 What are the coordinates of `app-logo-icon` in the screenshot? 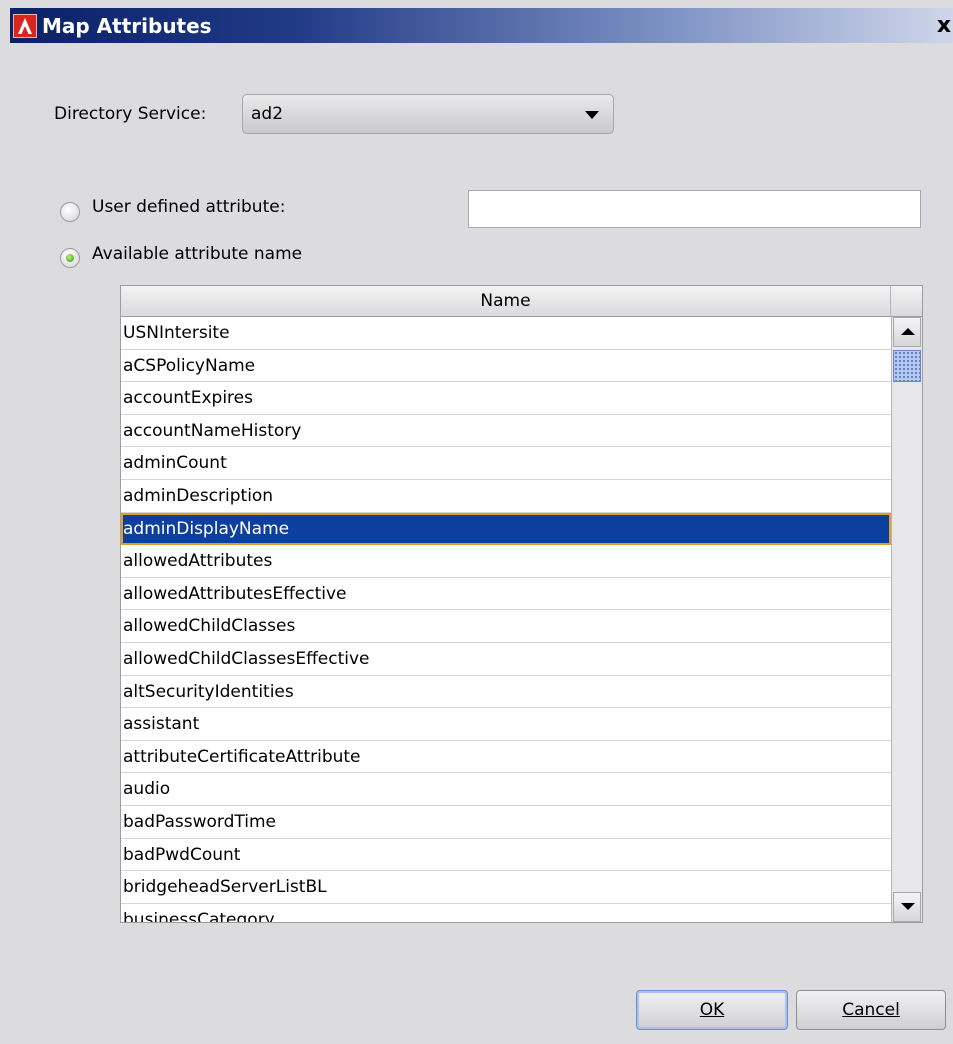 It's located at (25, 26).